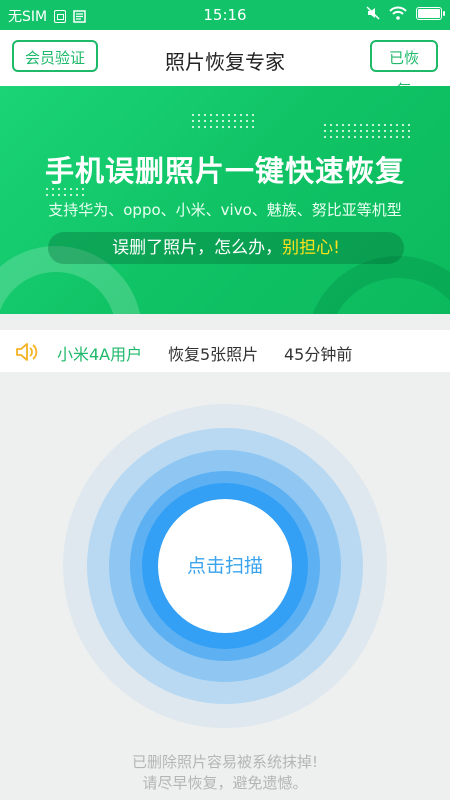  I want to click on warning-line-1: 已删除照片容易被系统抹掉!, so click(224, 762).